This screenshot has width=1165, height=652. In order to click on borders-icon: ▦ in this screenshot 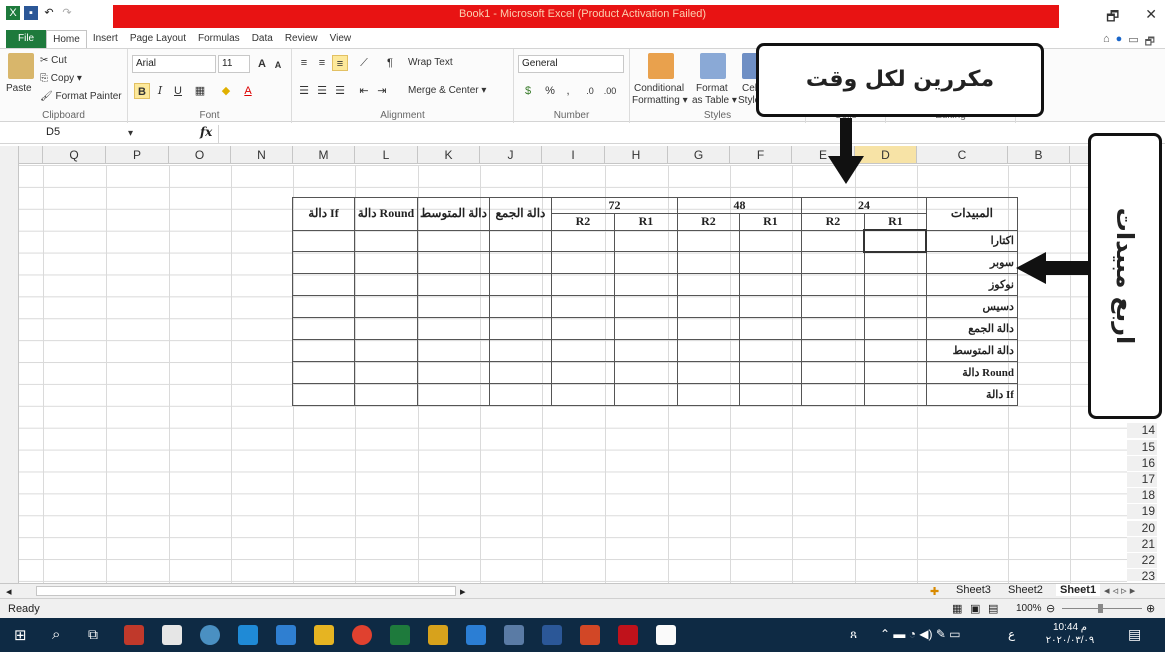, I will do `click(200, 91)`.